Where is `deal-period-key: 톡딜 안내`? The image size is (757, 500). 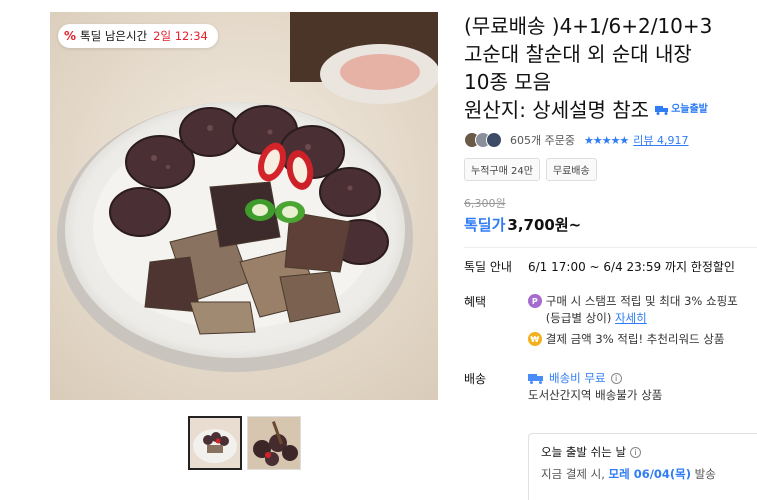 deal-period-key: 톡딜 안내 is located at coordinates (488, 267).